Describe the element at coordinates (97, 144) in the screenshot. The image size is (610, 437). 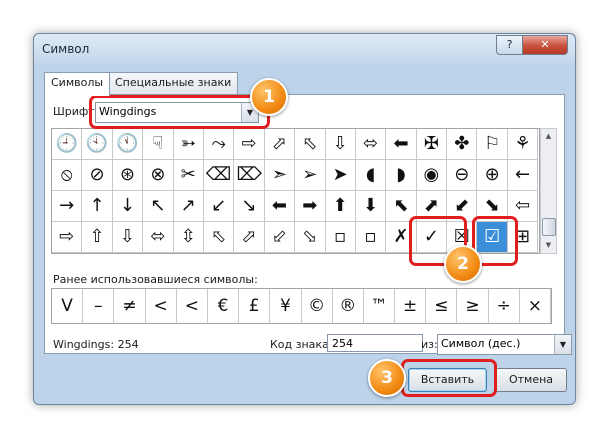
I see `symbol-cell: 🕙` at that location.